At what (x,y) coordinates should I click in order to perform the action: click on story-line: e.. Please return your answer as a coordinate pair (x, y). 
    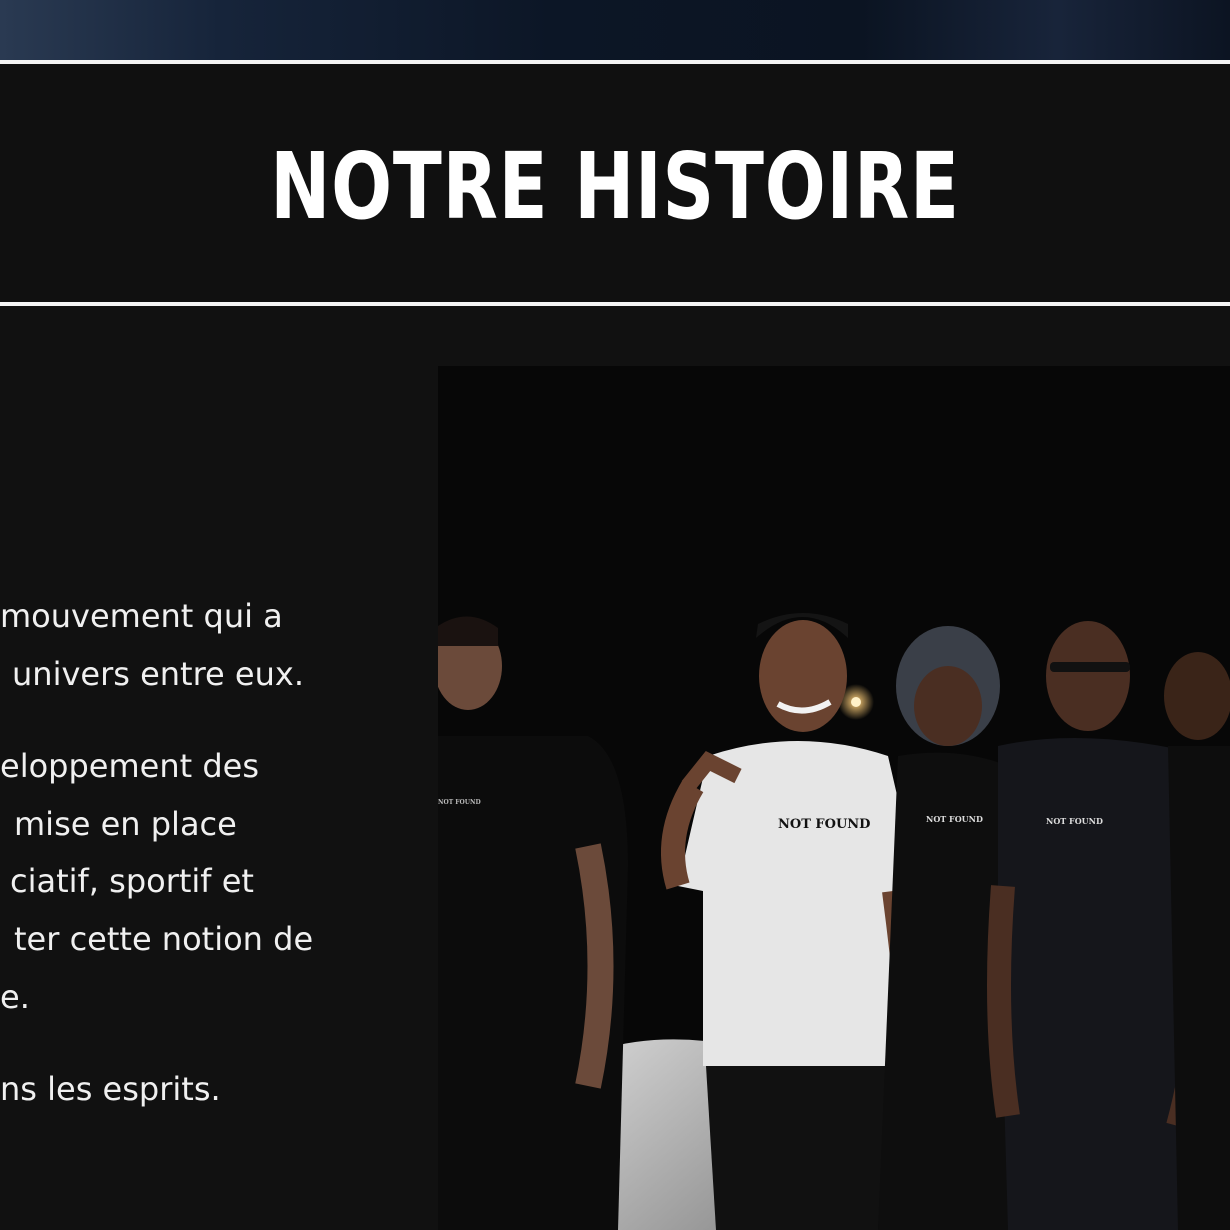
    Looking at the image, I should click on (15, 996).